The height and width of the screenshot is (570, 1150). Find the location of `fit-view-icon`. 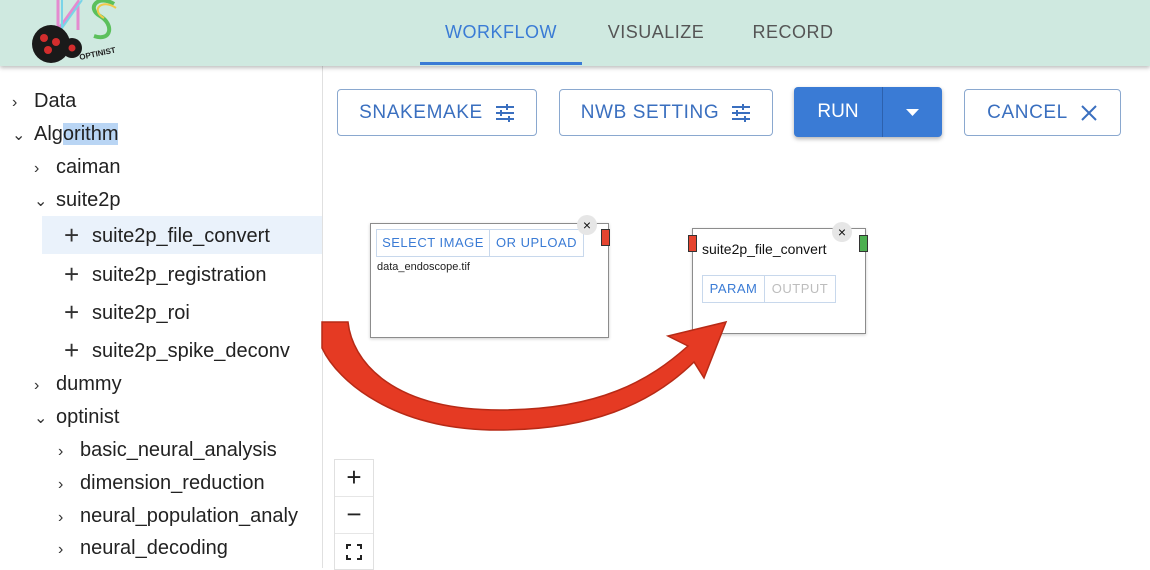

fit-view-icon is located at coordinates (354, 552).